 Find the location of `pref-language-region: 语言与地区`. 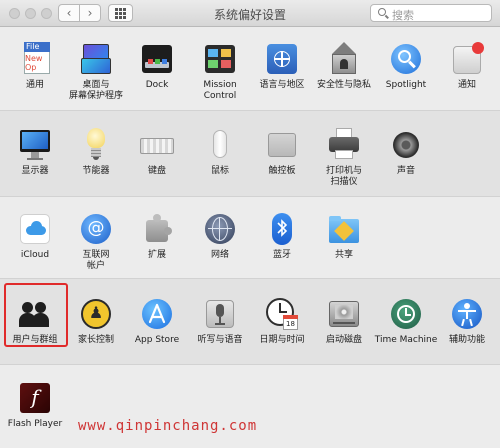

pref-language-region: 语言与地区 is located at coordinates (282, 66).